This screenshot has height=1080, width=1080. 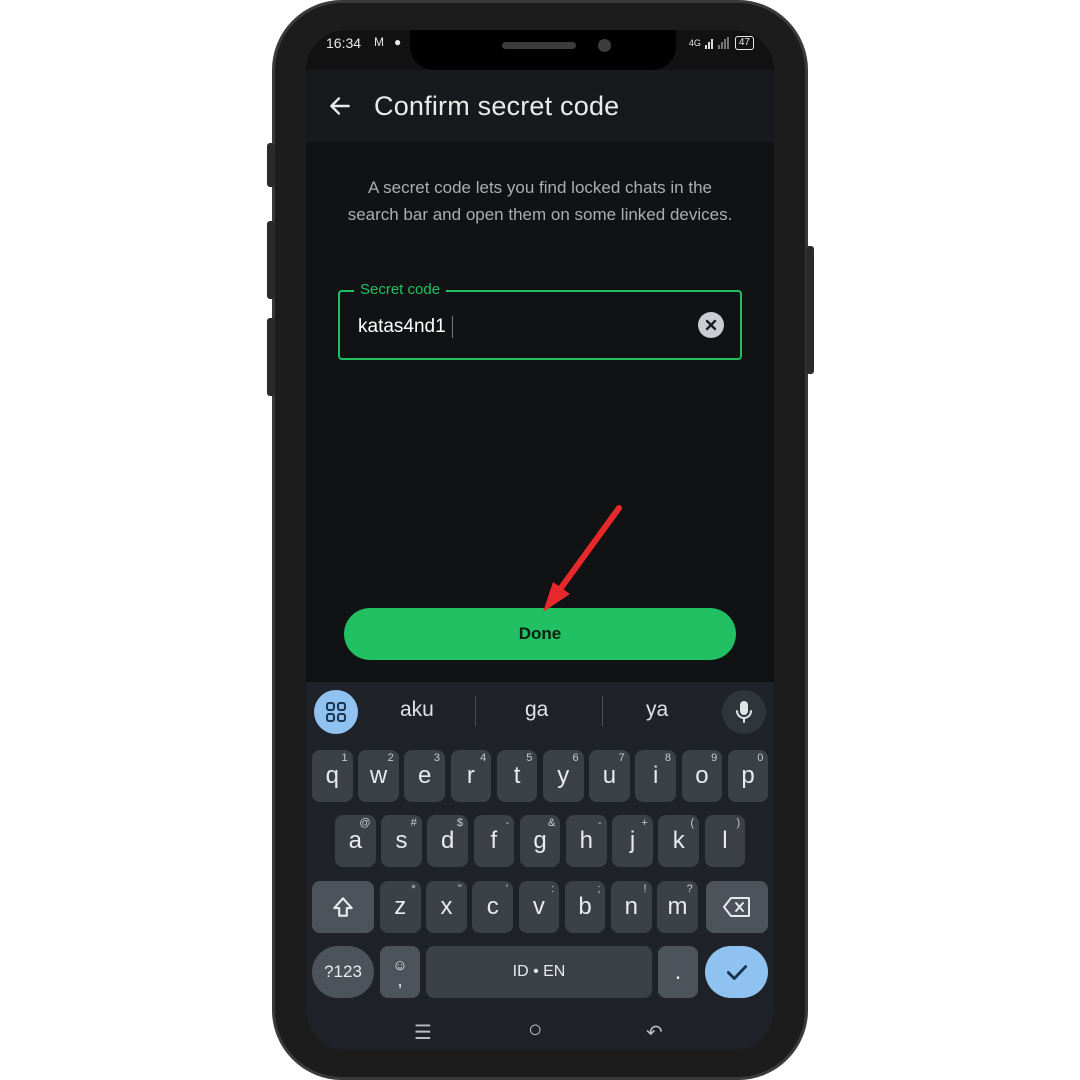 I want to click on key-u: u7, so click(x=609, y=776).